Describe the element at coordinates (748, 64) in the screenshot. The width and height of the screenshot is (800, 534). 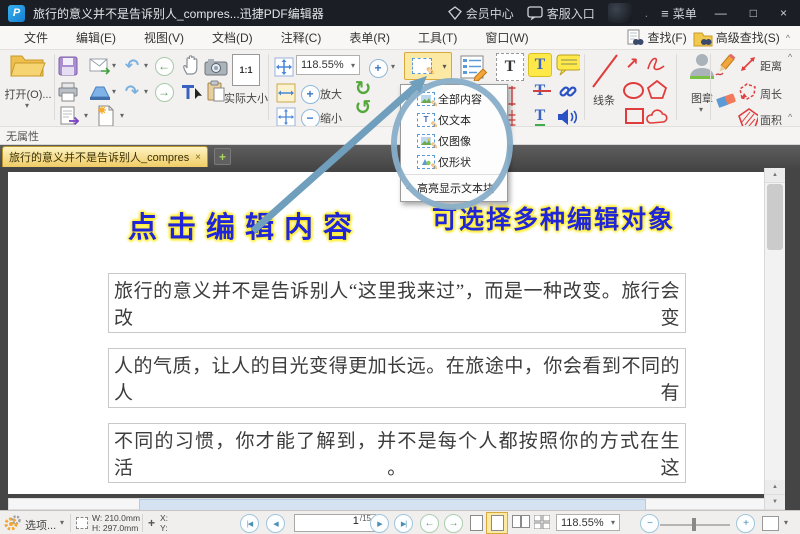
I see `distance-tool-button` at that location.